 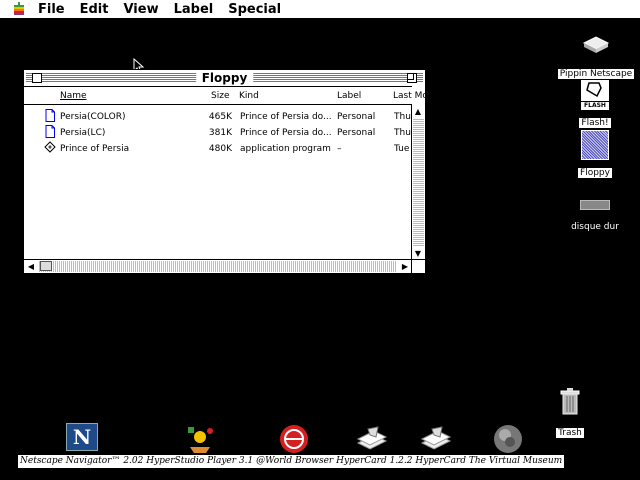 What do you see at coordinates (595, 123) in the screenshot?
I see `desktop-icon-label: Flash!` at bounding box center [595, 123].